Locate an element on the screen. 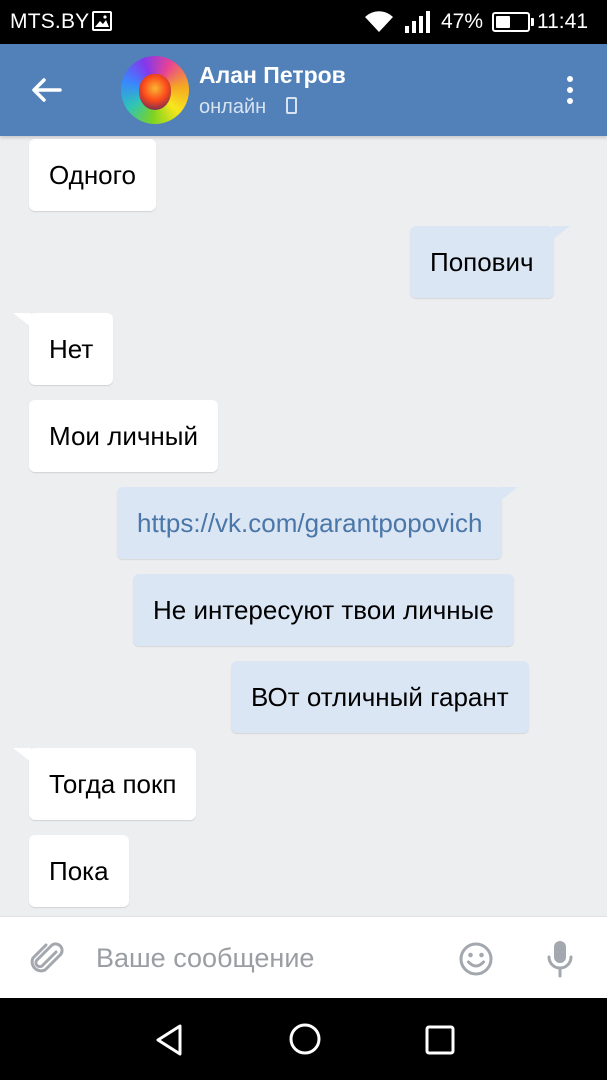 The width and height of the screenshot is (607, 1080). message-incoming: Мои личный is located at coordinates (123, 436).